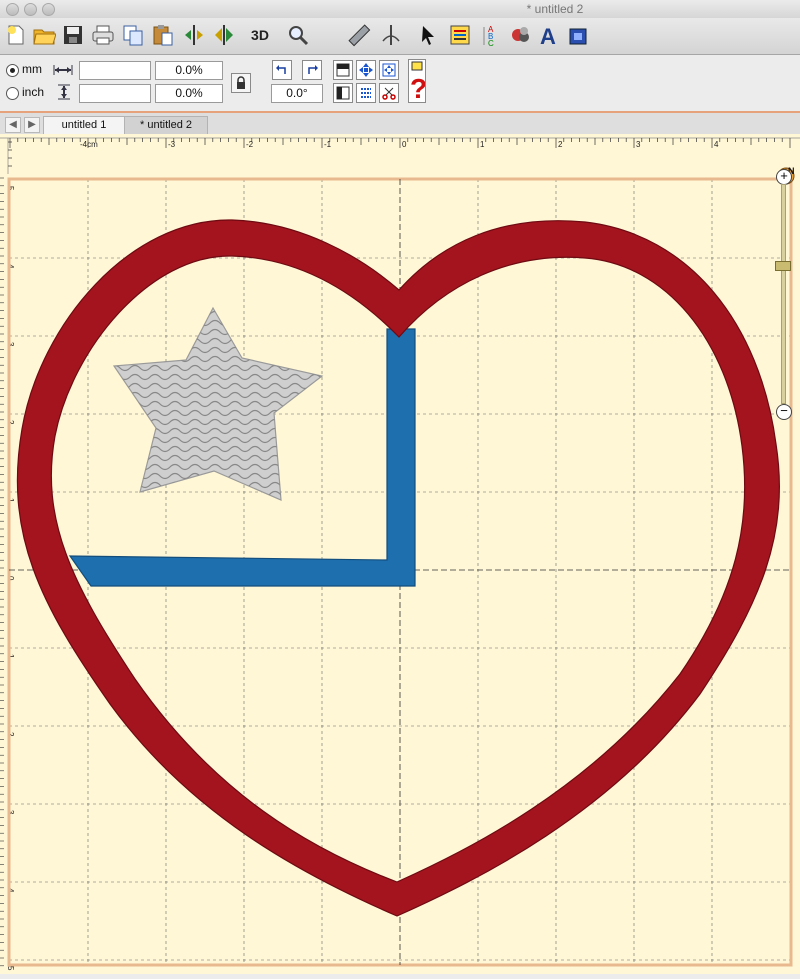  I want to click on rotate-left-icon, so click(281, 69).